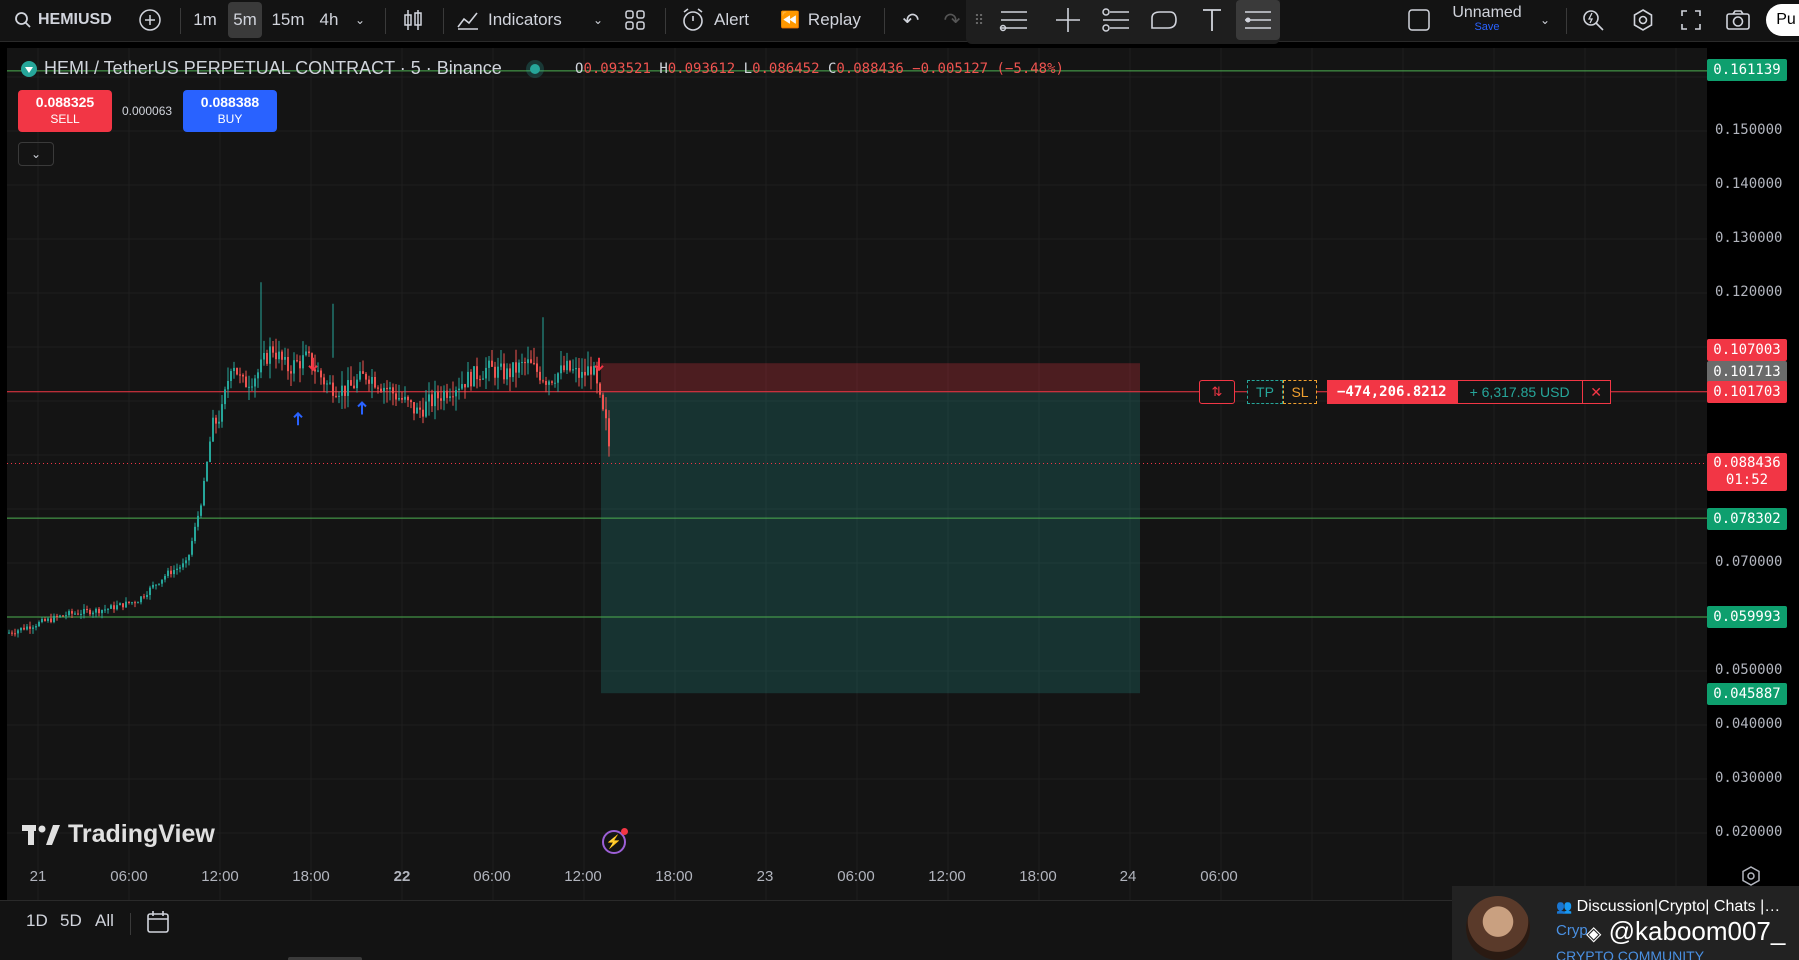 This screenshot has height=960, width=1799. What do you see at coordinates (71, 921) in the screenshot?
I see `range-5d: 5D` at bounding box center [71, 921].